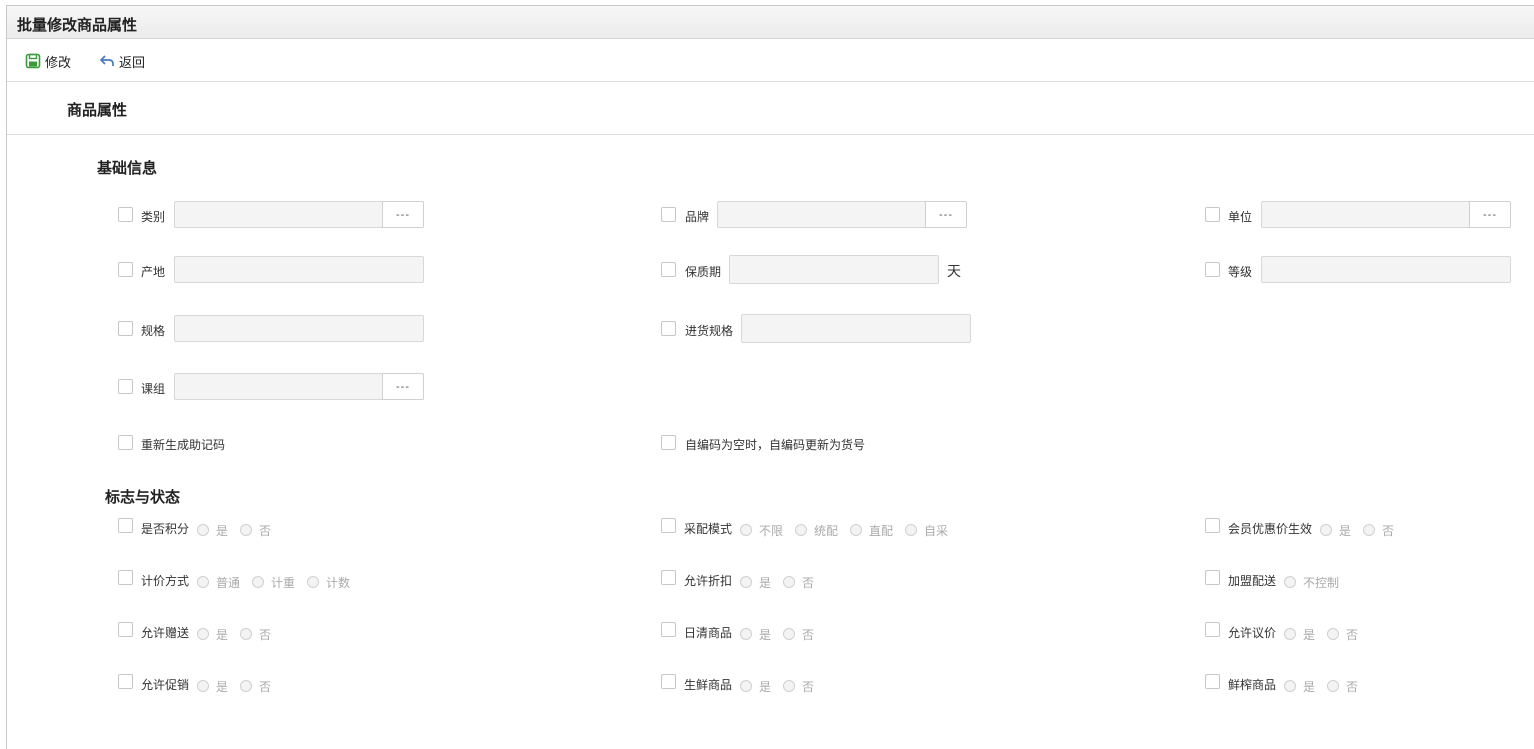 The image size is (1534, 749). What do you see at coordinates (153, 389) in the screenshot?
I see `course-group-label: 课组` at bounding box center [153, 389].